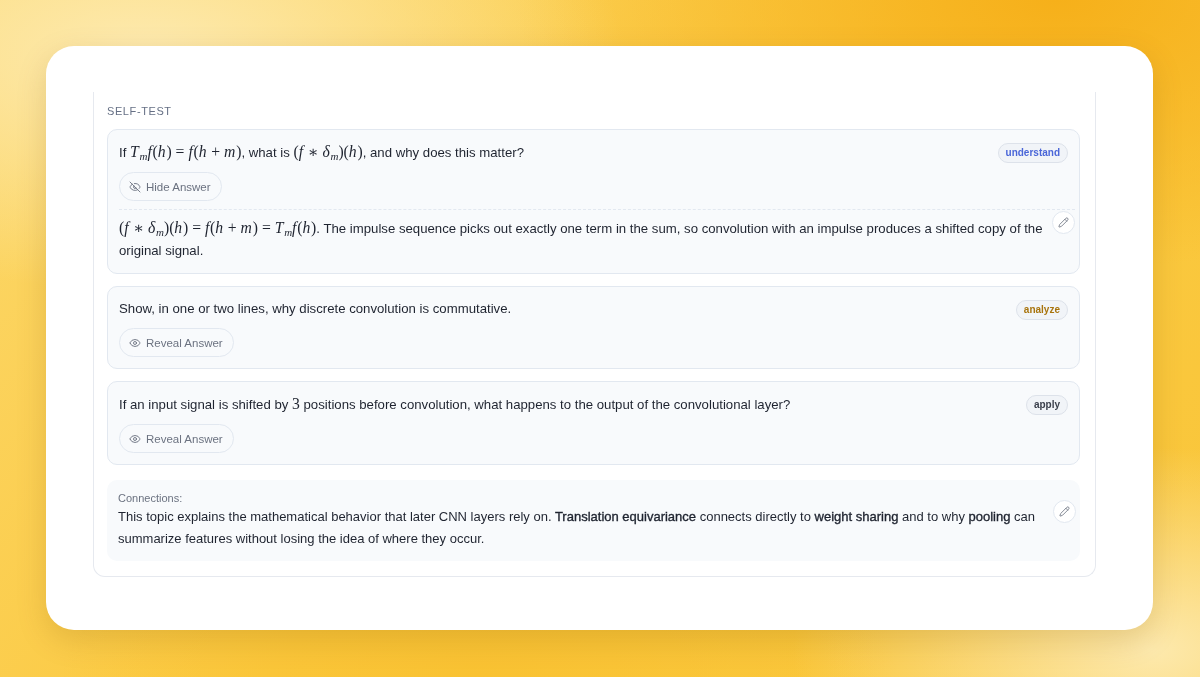  What do you see at coordinates (1041, 310) in the screenshot?
I see `level-tag: analyze` at bounding box center [1041, 310].